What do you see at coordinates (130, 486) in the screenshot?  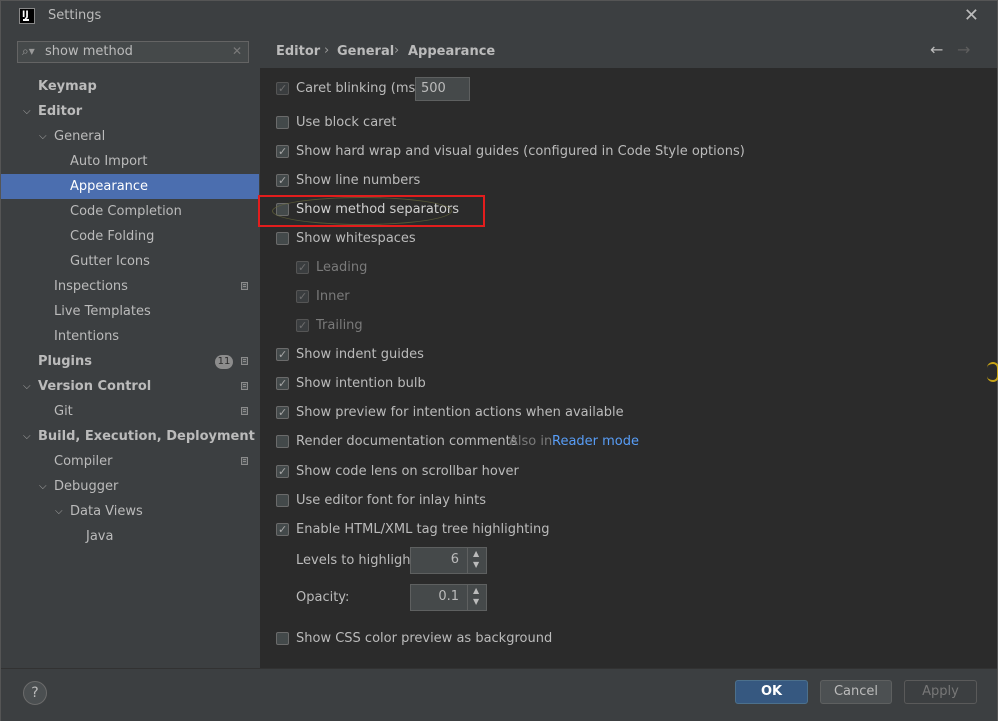 I see `tree-item-debugger: ⌵ Debugger` at bounding box center [130, 486].